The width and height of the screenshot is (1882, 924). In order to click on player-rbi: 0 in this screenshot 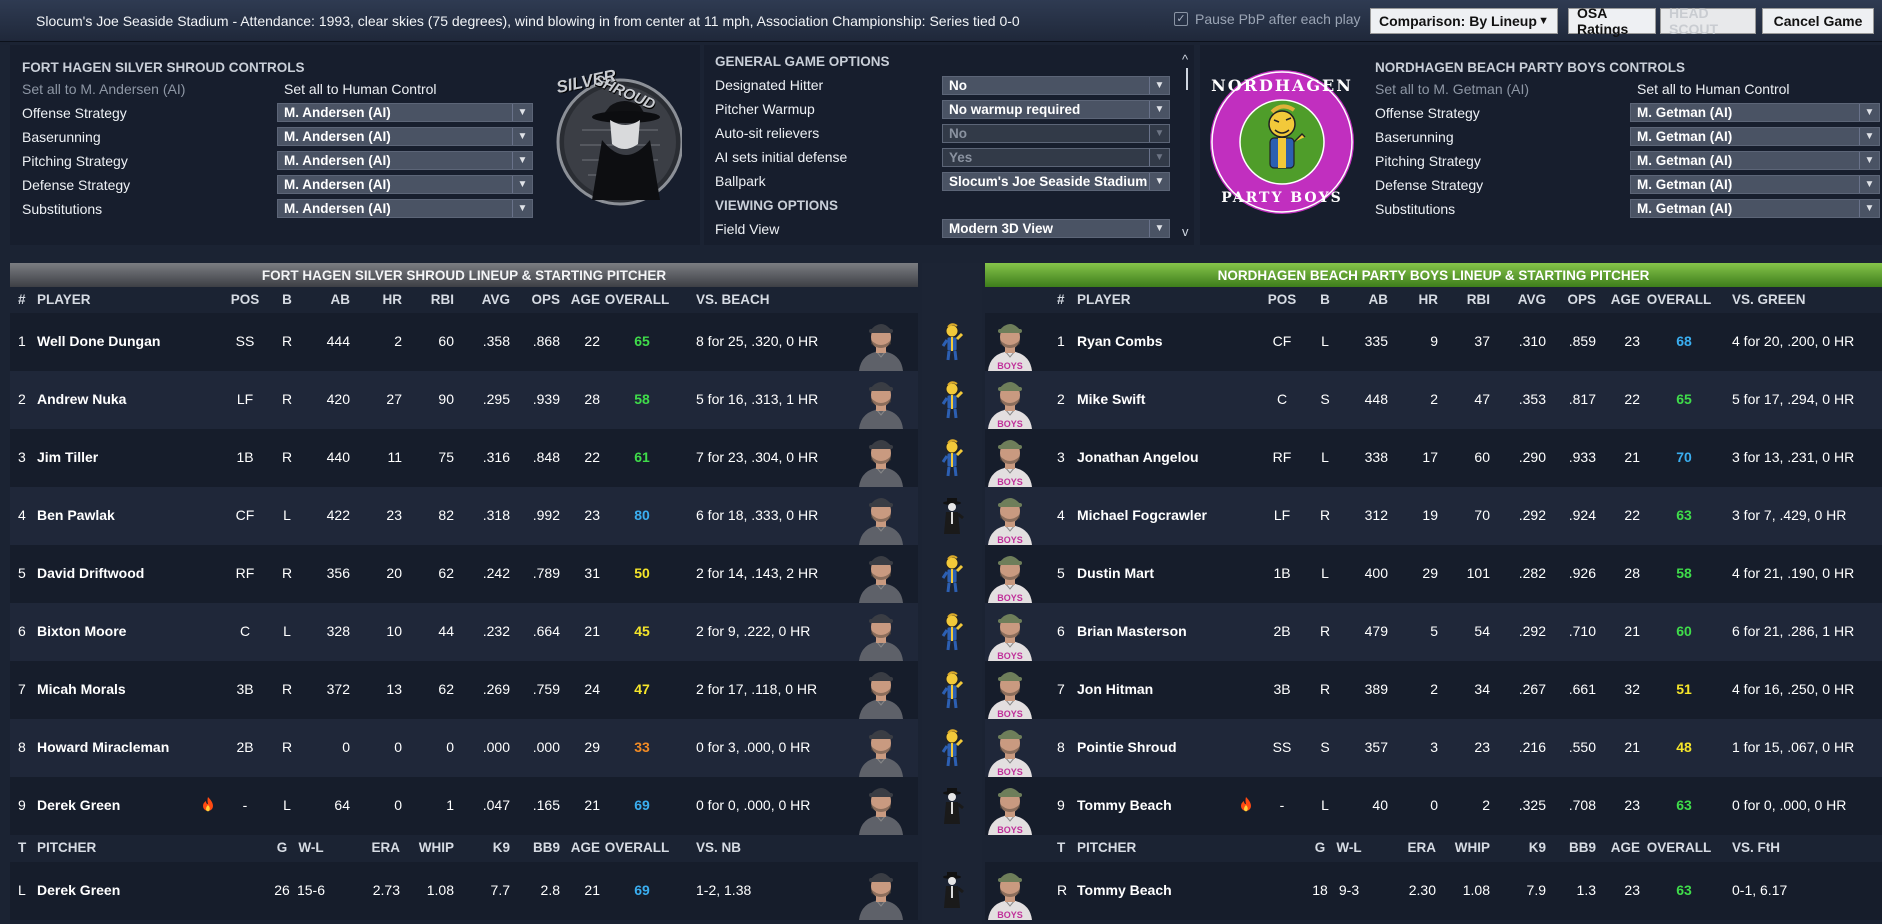, I will do `click(450, 747)`.